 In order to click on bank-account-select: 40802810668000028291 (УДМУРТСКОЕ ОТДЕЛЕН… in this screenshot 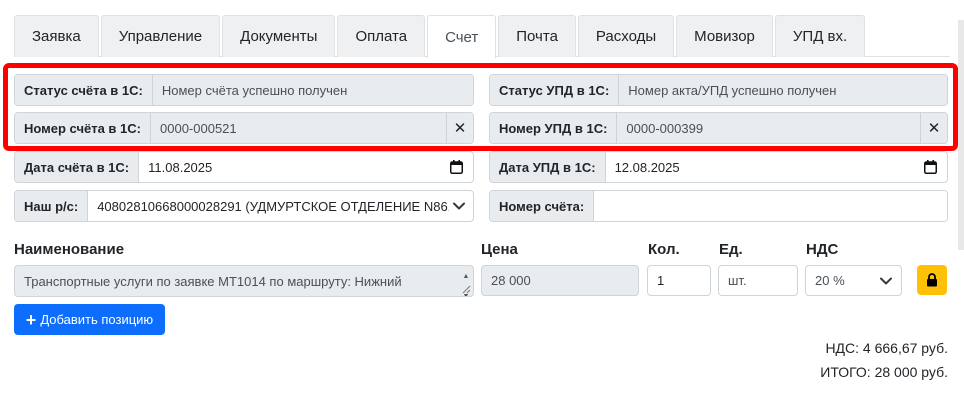, I will do `click(268, 206)`.